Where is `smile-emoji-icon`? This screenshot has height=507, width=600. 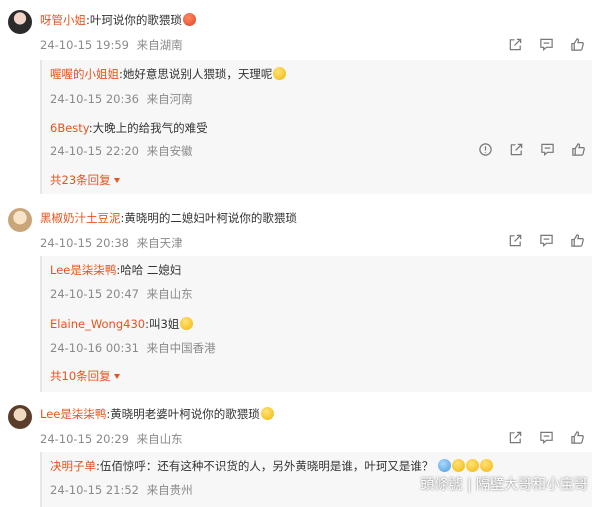
smile-emoji-icon is located at coordinates (267, 413).